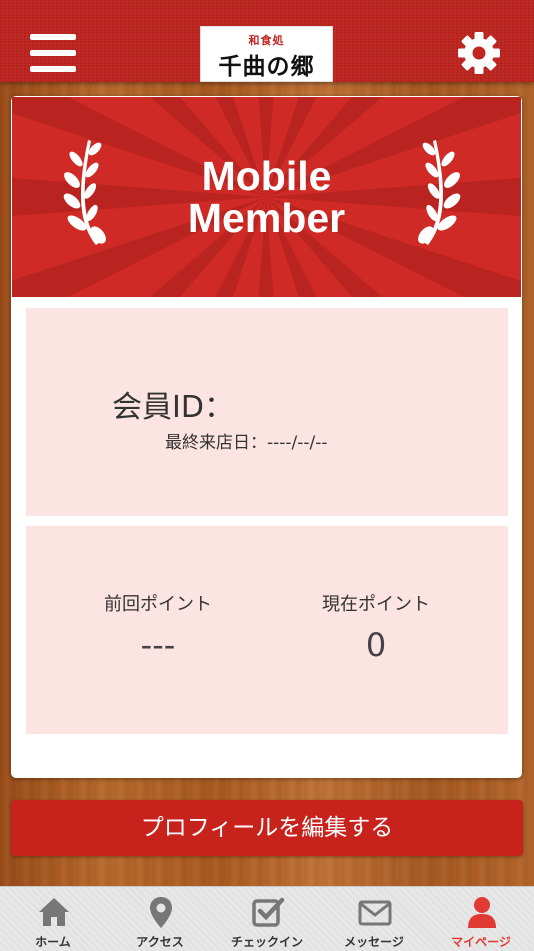 Image resolution: width=534 pixels, height=951 pixels. I want to click on tab-mypage: マイページ, so click(481, 919).